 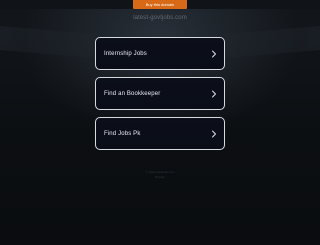 I want to click on link-label: Internship Jobs, so click(x=125, y=53).